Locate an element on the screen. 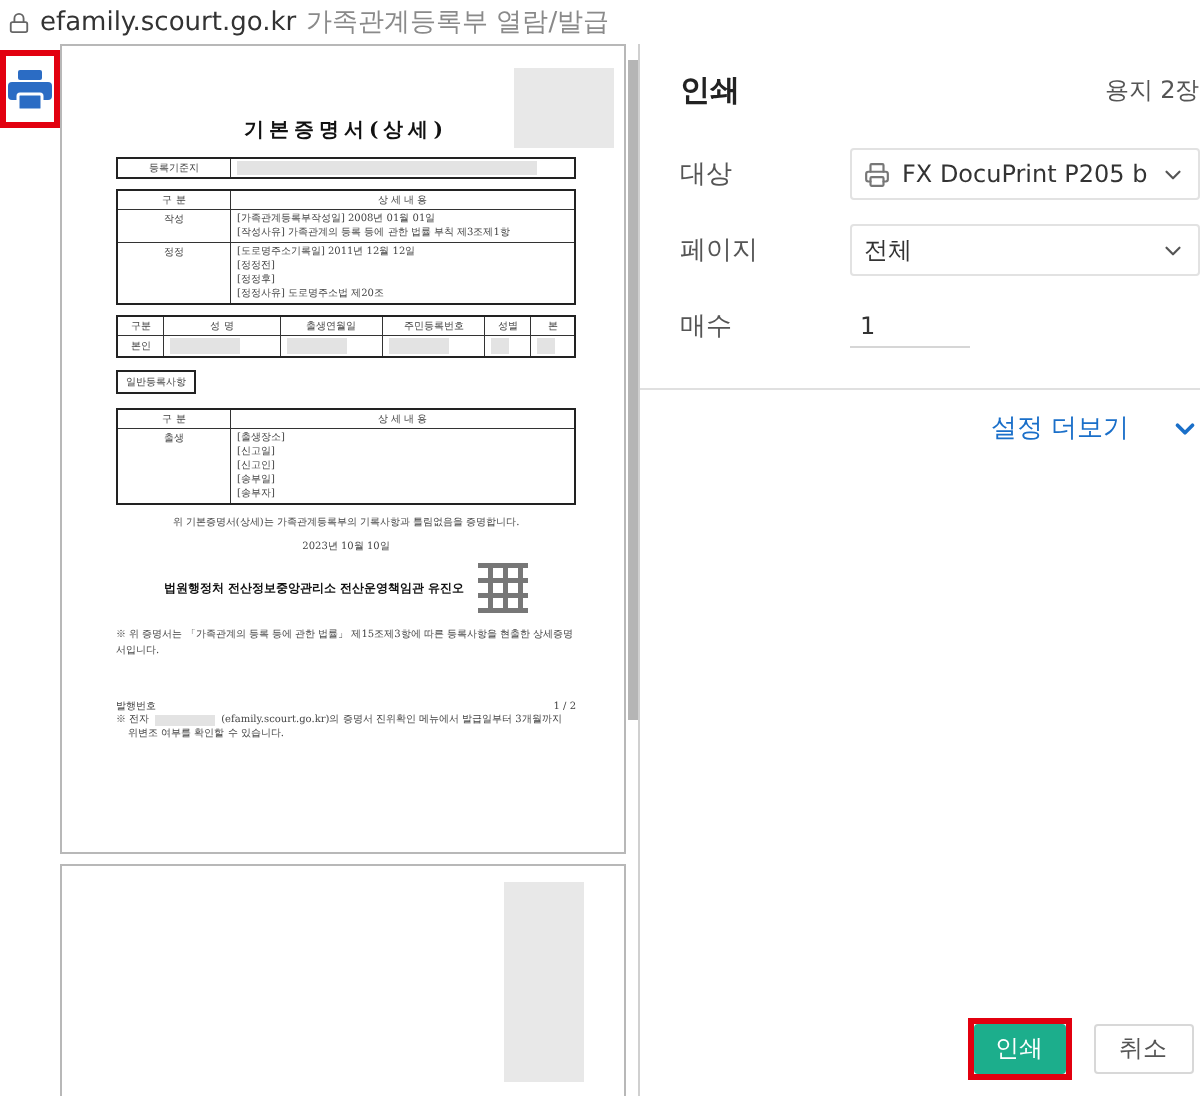 This screenshot has width=1200, height=1096. setting-label: 대상 is located at coordinates (707, 175).